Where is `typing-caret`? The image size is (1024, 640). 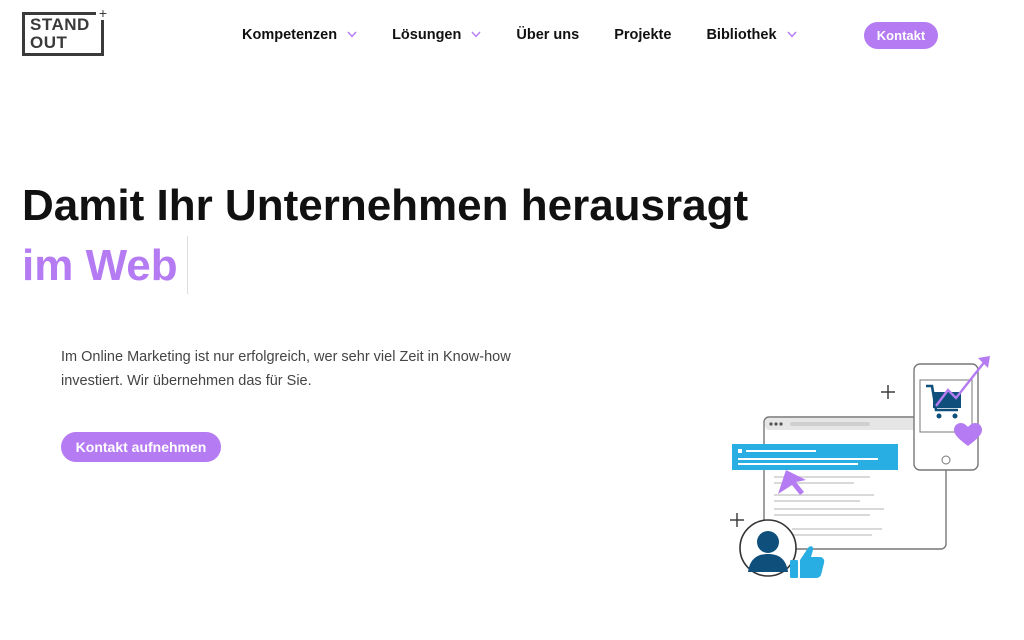
typing-caret is located at coordinates (187, 265).